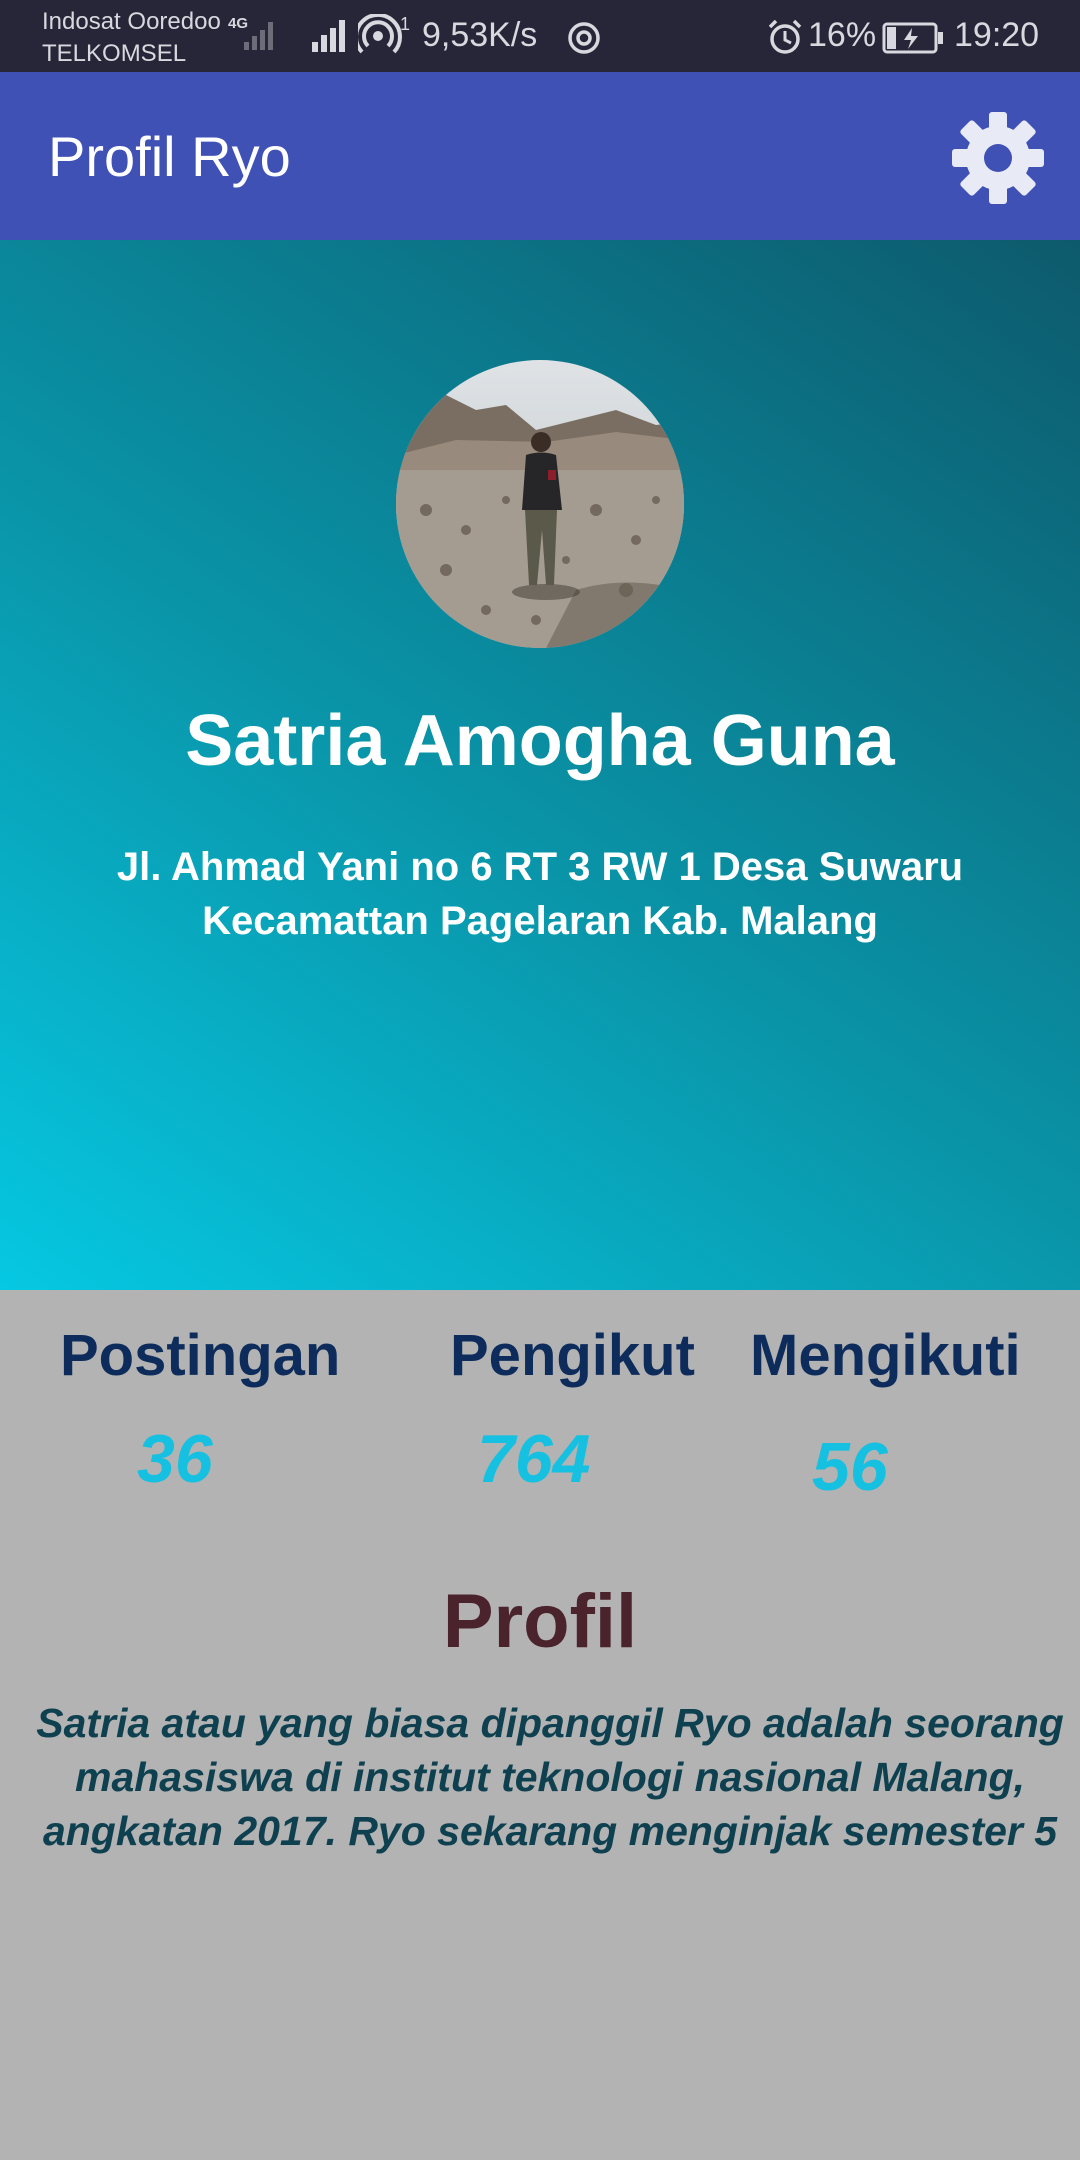  I want to click on net-speed: 9,53K/s, so click(480, 35).